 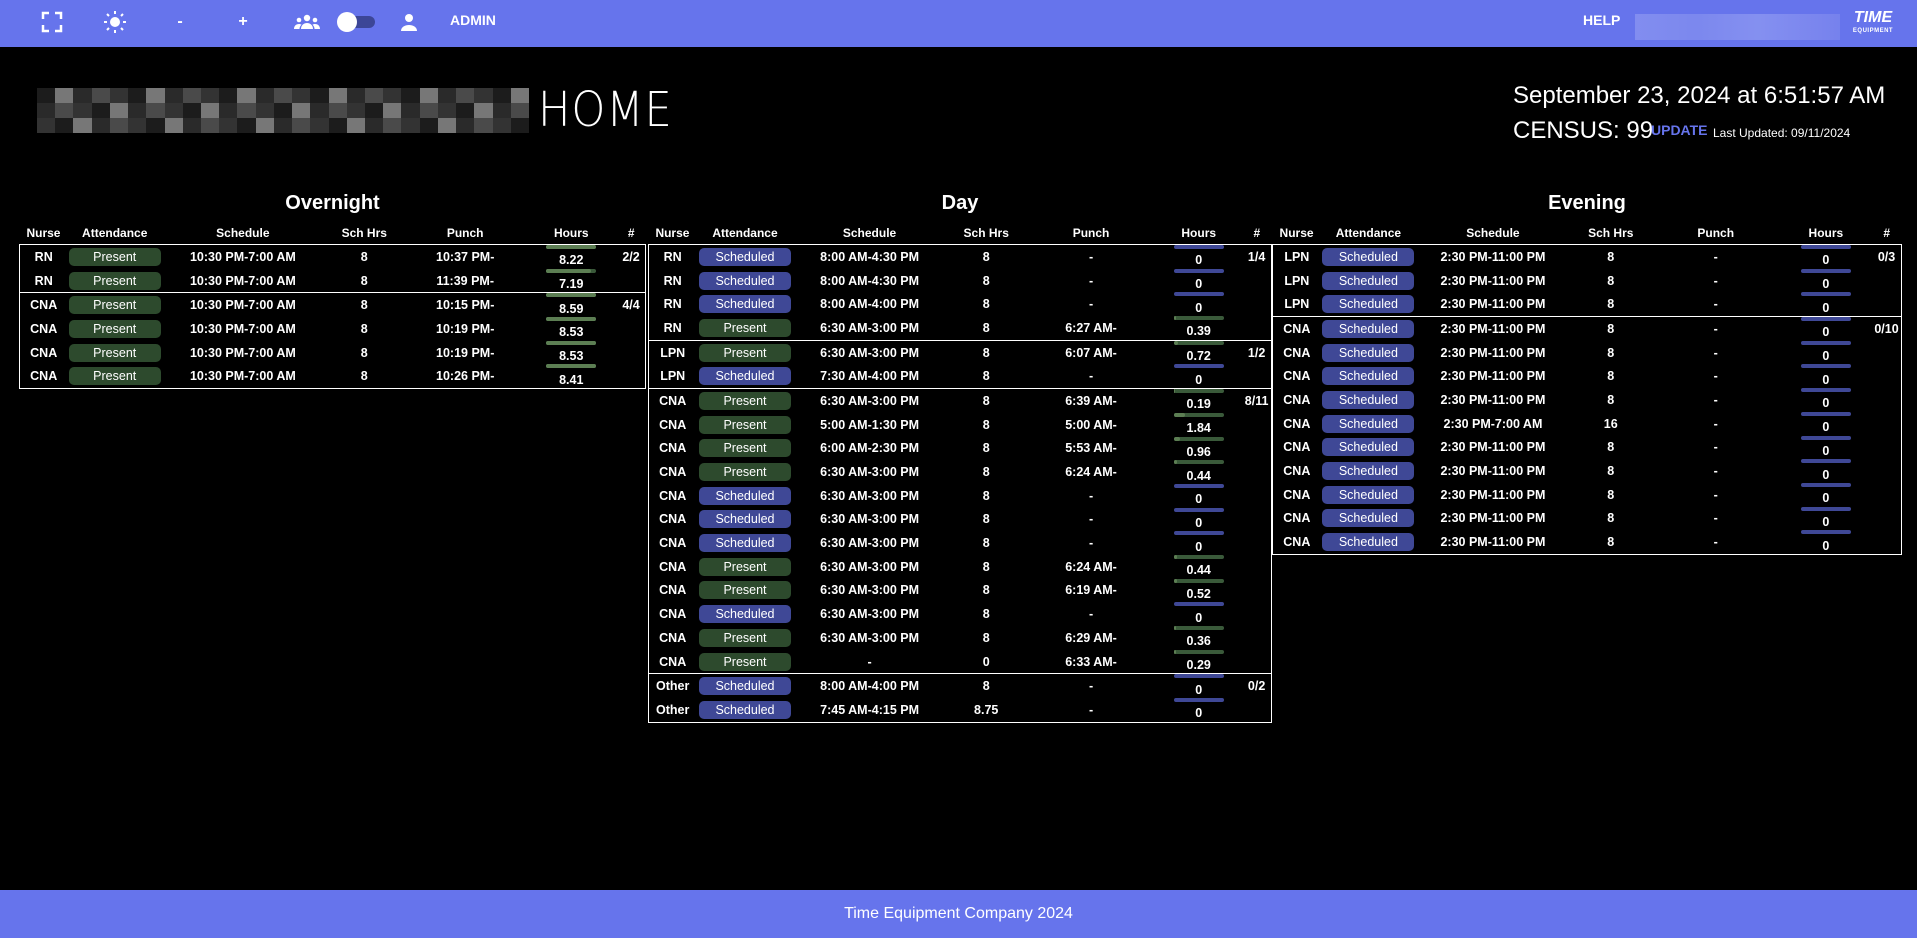 What do you see at coordinates (960, 638) in the screenshot?
I see `table-row: CNA Present 6:30 AM-3:00 PM 8 6:29 AM- 0.36` at bounding box center [960, 638].